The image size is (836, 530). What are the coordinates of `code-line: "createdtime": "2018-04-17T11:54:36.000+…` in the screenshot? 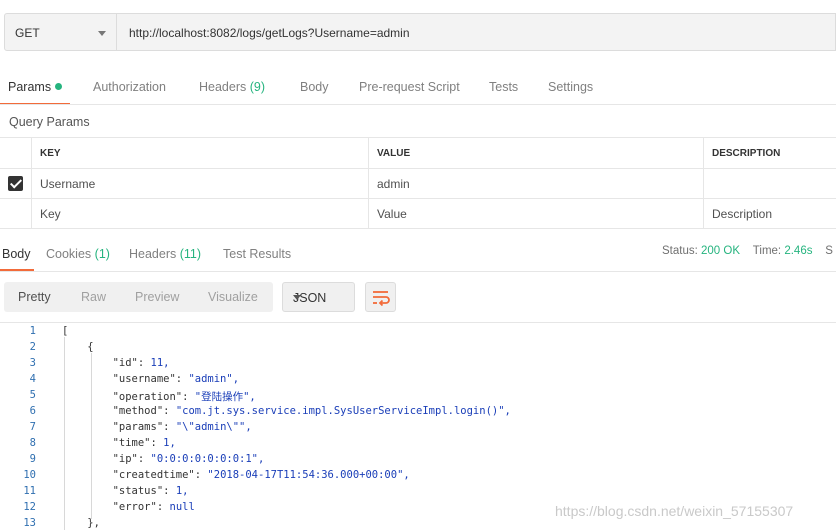 It's located at (236, 475).